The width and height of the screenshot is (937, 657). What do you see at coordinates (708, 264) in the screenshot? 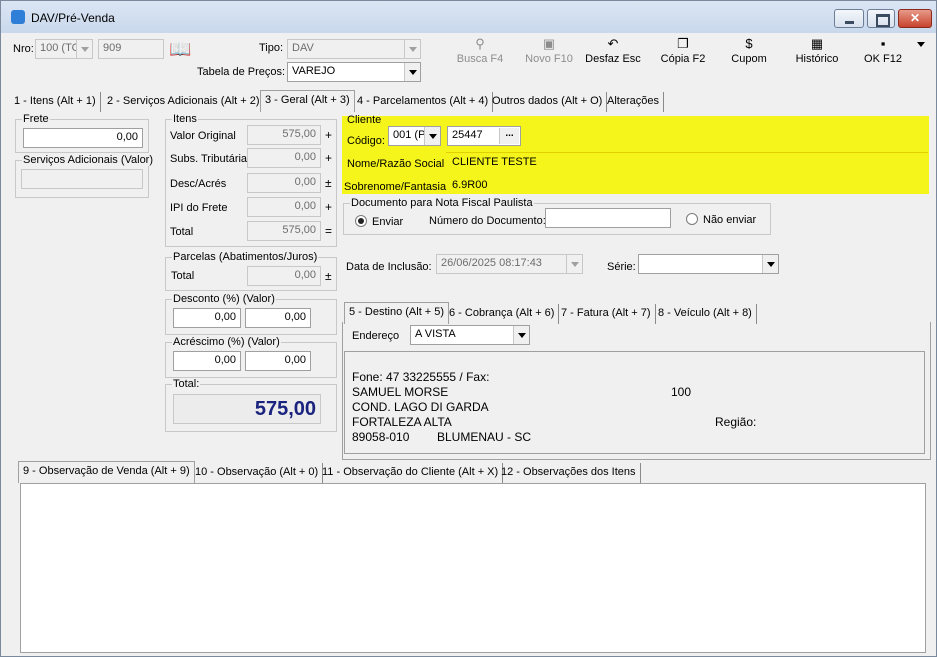
I see `serie-combo` at bounding box center [708, 264].